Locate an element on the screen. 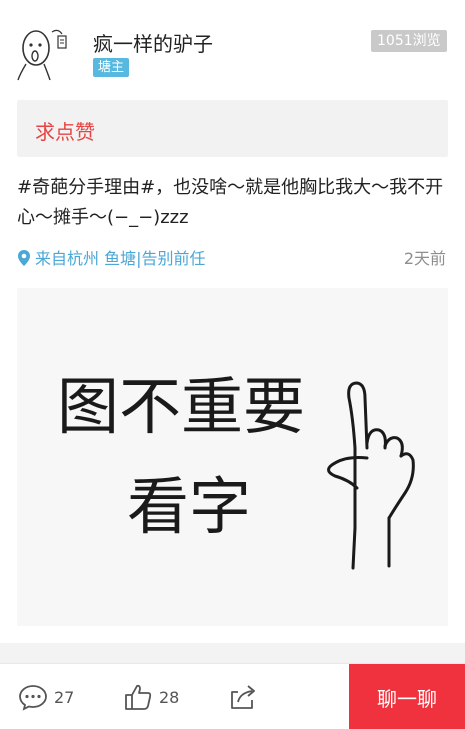  avatar is located at coordinates (43, 53).